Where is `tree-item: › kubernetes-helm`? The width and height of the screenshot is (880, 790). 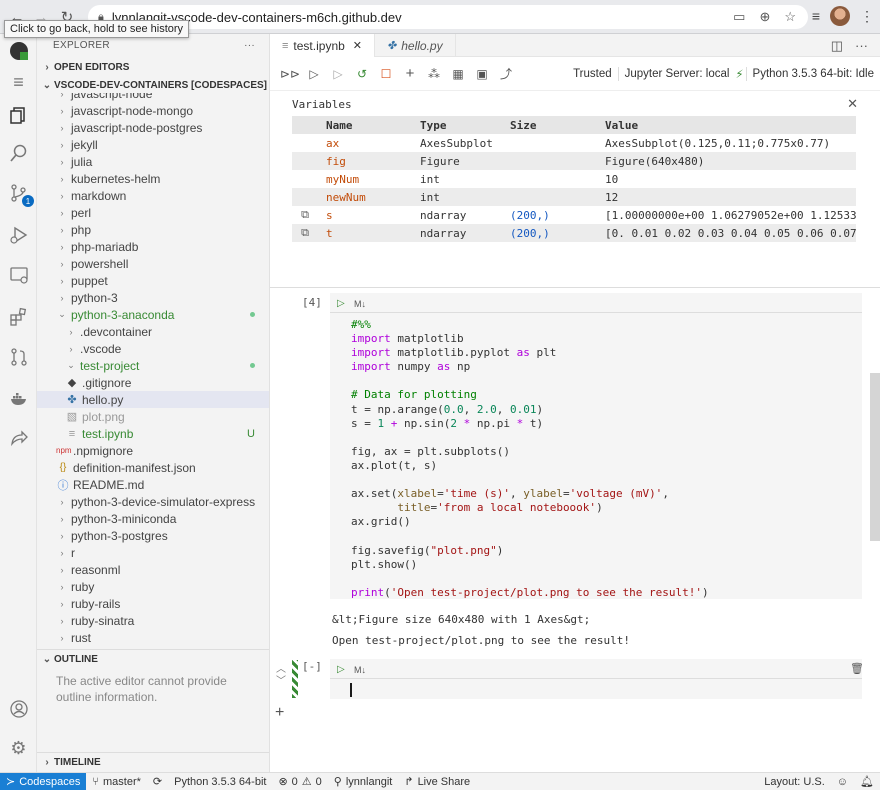
tree-item: › kubernetes-helm is located at coordinates (153, 178).